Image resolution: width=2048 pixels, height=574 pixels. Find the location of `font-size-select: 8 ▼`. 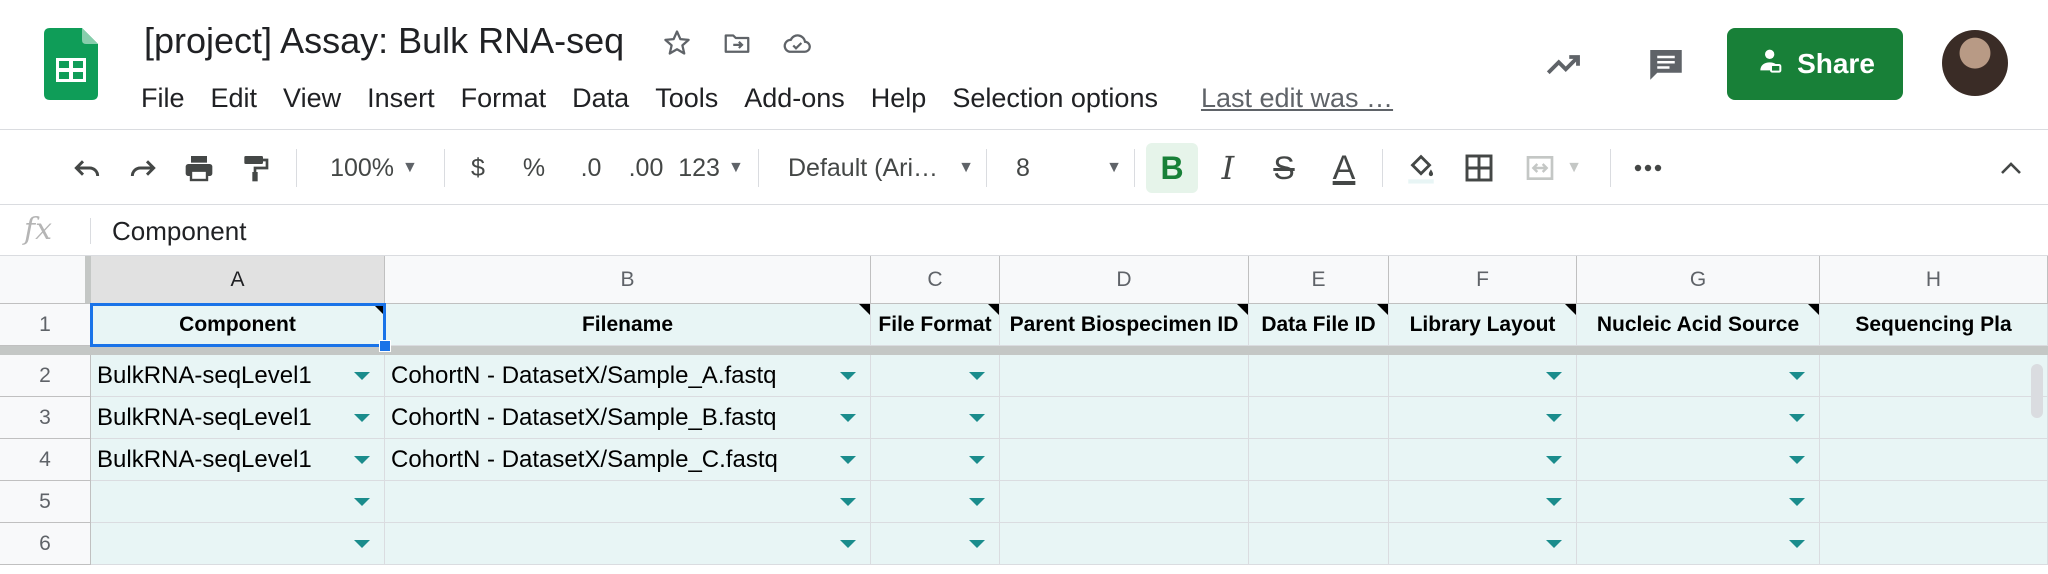

font-size-select: 8 ▼ is located at coordinates (1069, 168).